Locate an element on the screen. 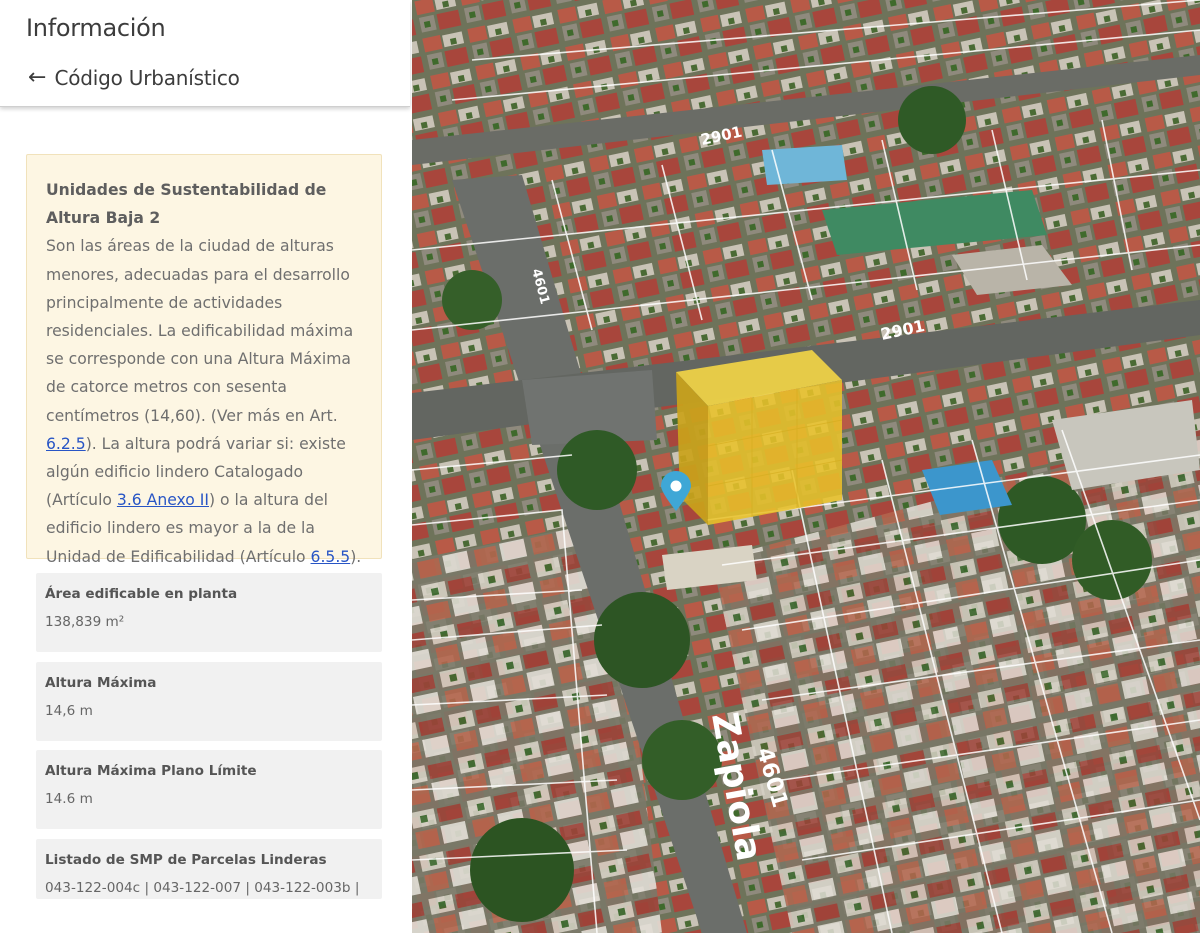 The width and height of the screenshot is (1200, 933). annex-link: 3.6 Anexo II is located at coordinates (163, 500).